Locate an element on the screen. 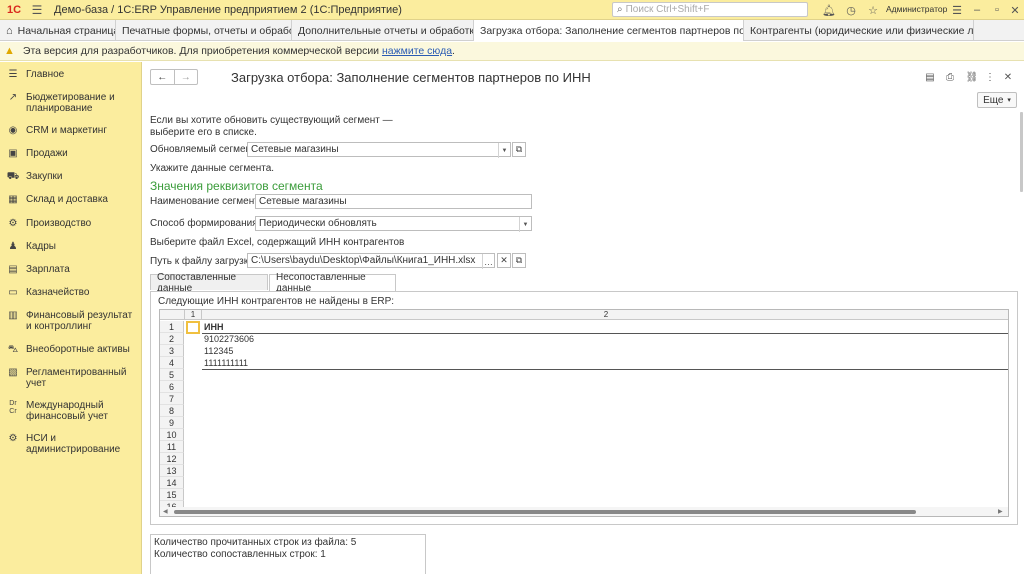 This screenshot has height=574, width=1024. rows-read-text: Количество прочитанных строк из файла: 5 is located at coordinates (255, 542).